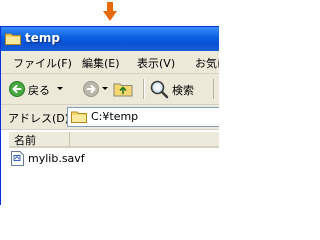 The image size is (320, 240). What do you see at coordinates (110, 39) in the screenshot?
I see `title-bar: temp` at bounding box center [110, 39].